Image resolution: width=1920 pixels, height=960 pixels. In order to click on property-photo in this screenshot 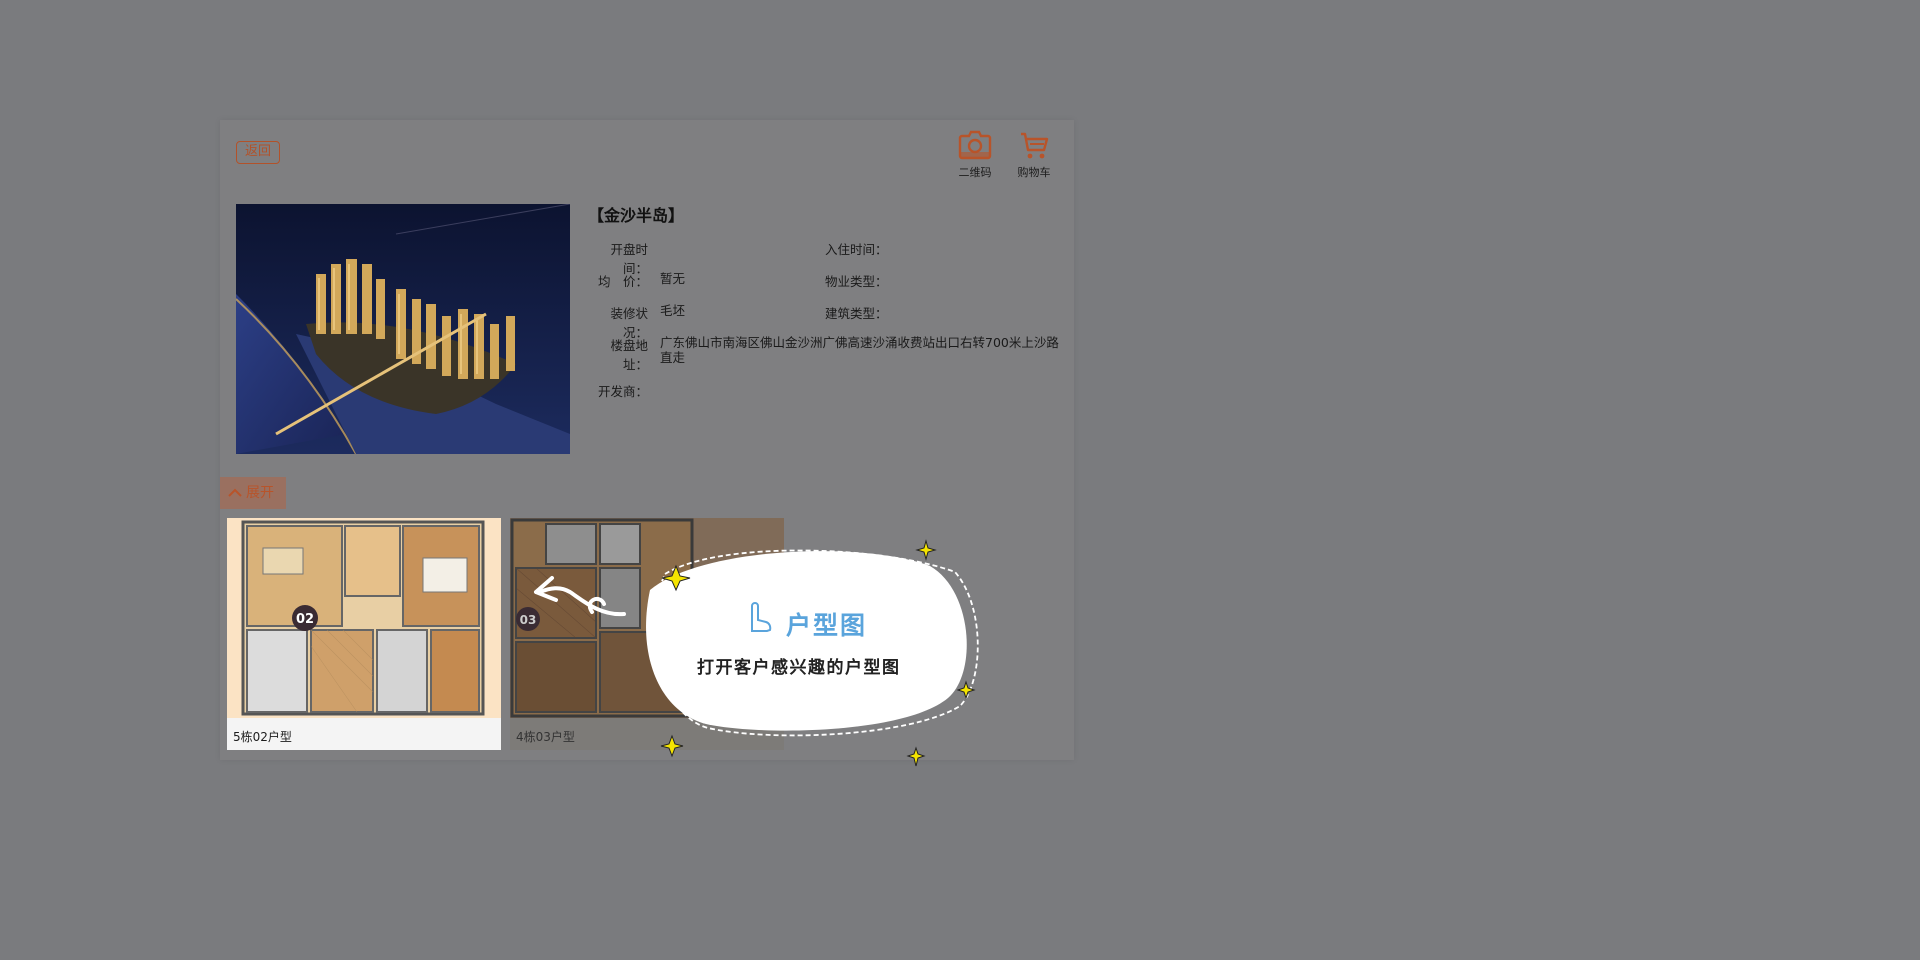, I will do `click(403, 329)`.